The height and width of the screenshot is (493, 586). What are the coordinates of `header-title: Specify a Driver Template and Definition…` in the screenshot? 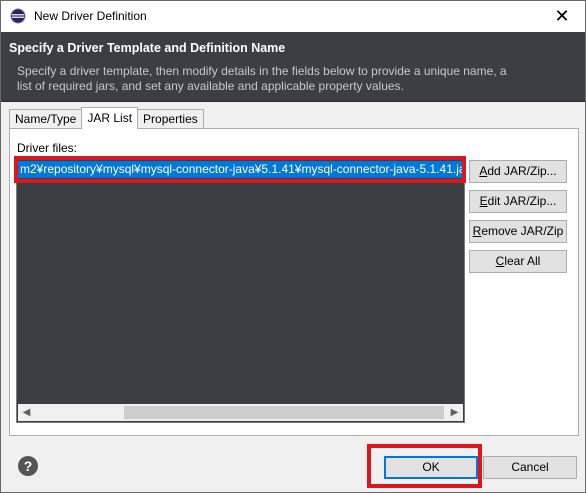 It's located at (147, 48).